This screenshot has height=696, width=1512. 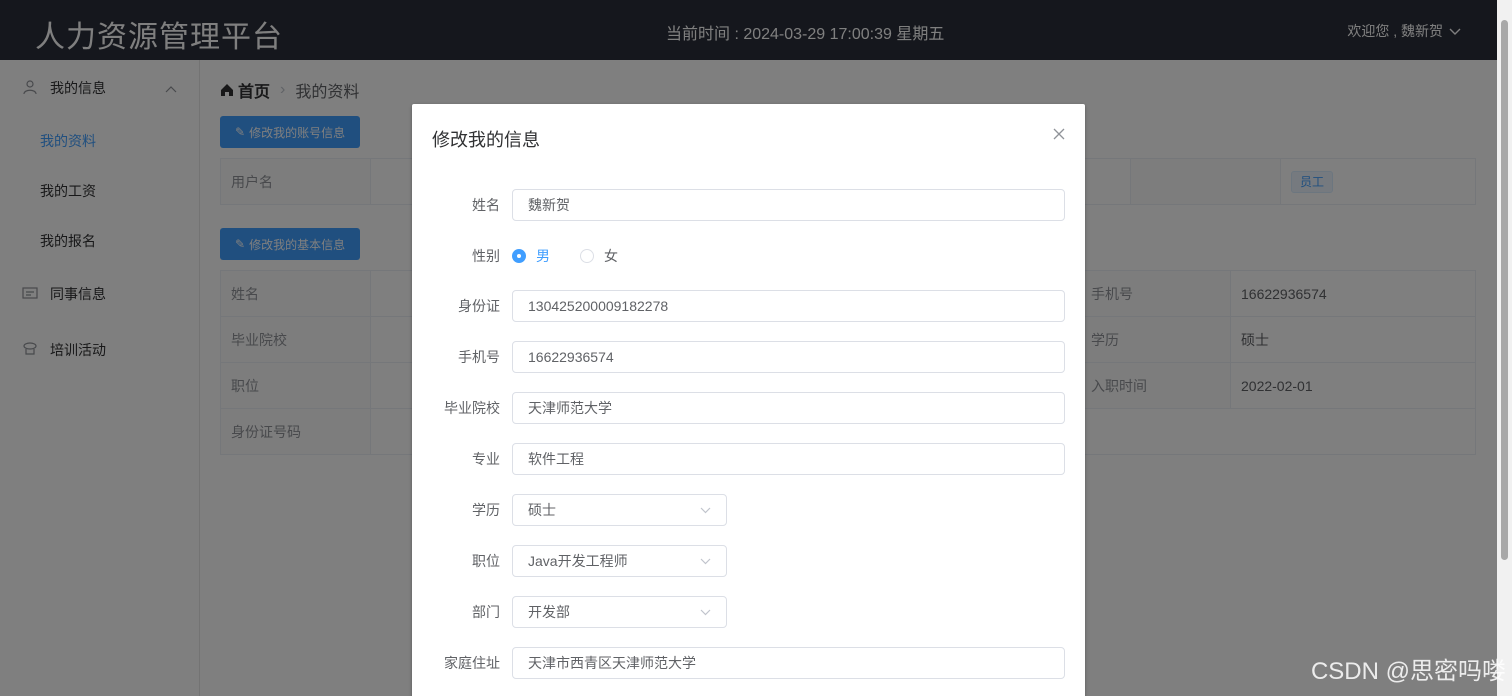 What do you see at coordinates (788, 459) in the screenshot?
I see `major-input: 软件工程` at bounding box center [788, 459].